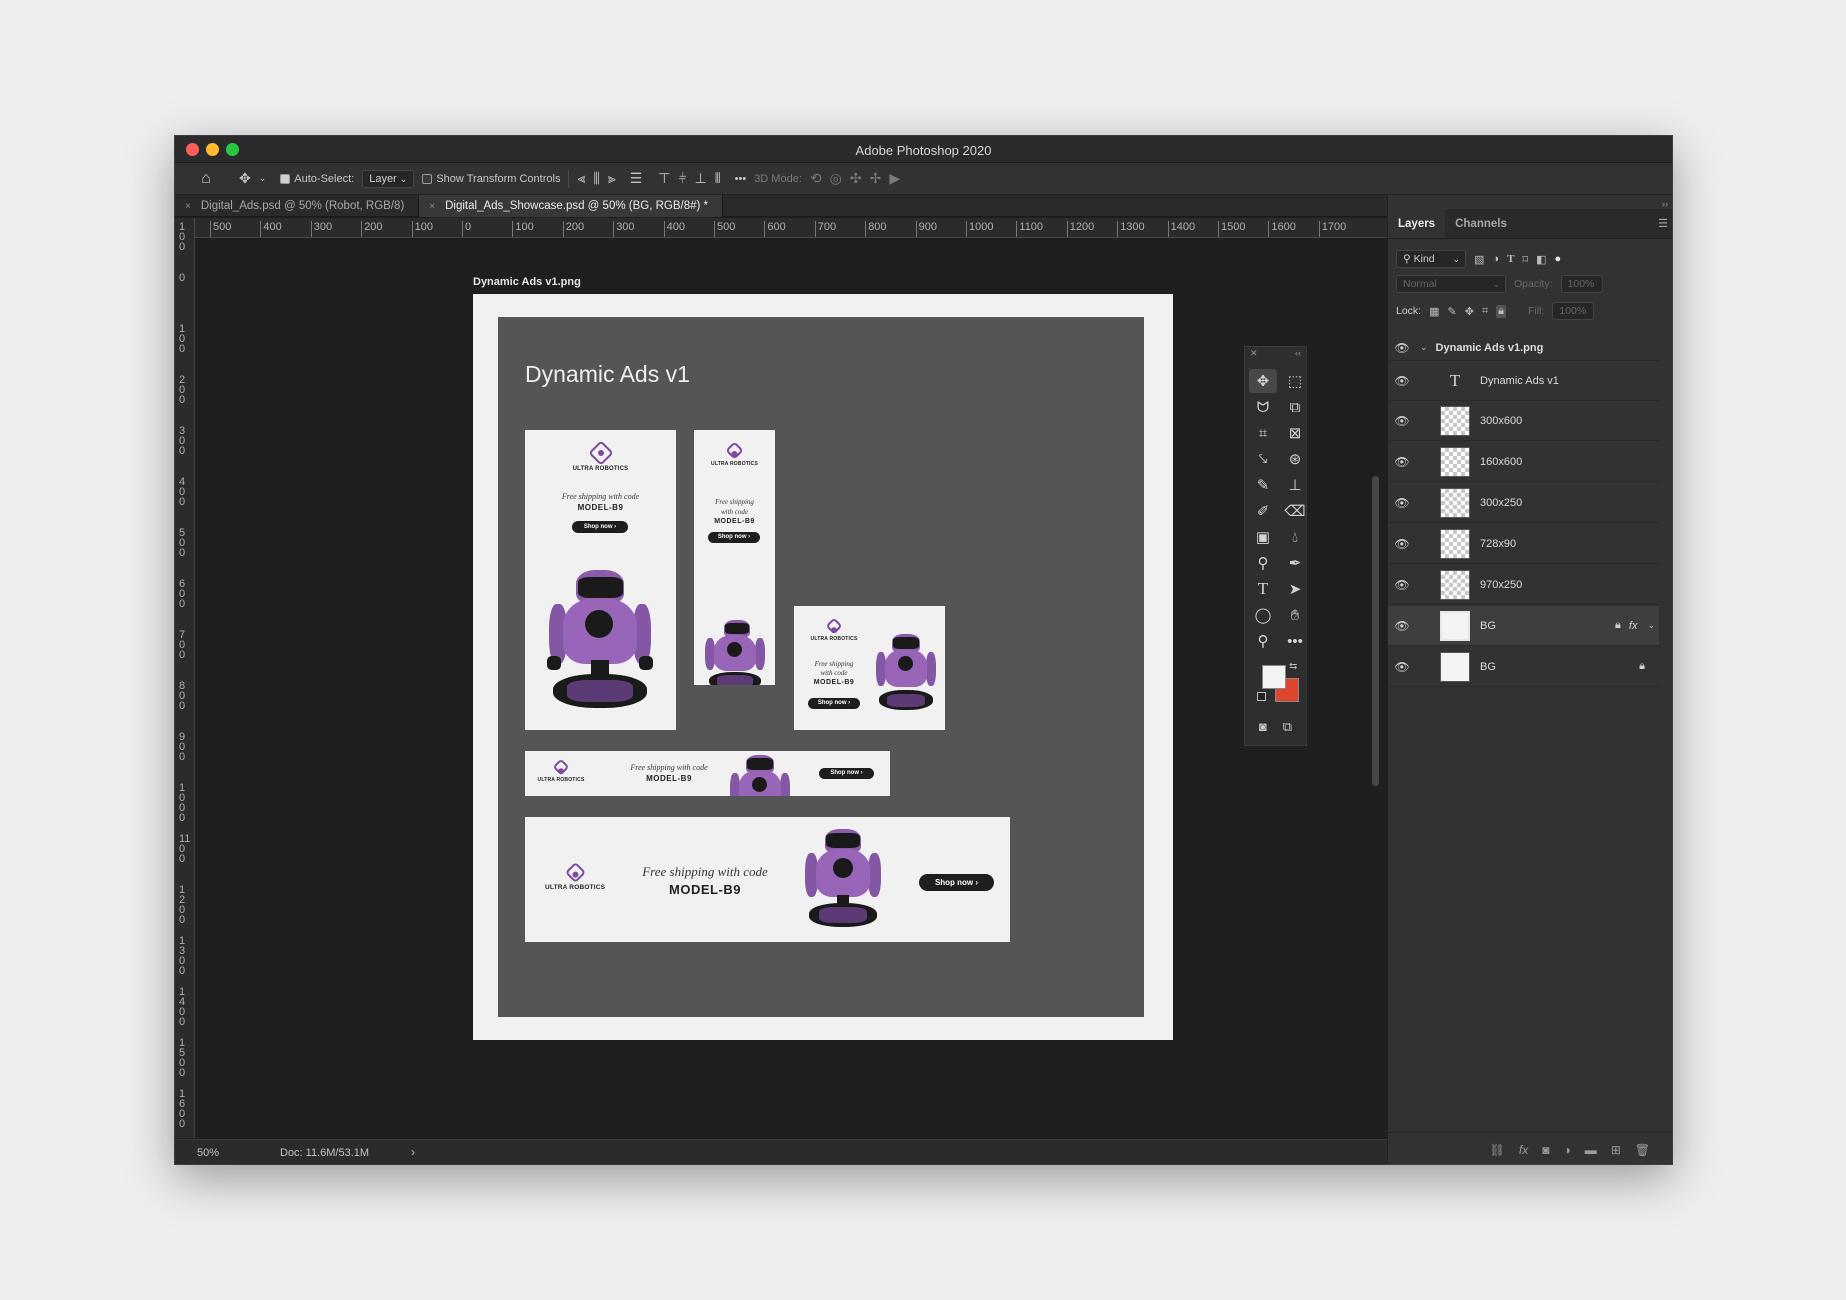  What do you see at coordinates (1295, 511) in the screenshot?
I see `eraser-tool-icon: ⌫` at bounding box center [1295, 511].